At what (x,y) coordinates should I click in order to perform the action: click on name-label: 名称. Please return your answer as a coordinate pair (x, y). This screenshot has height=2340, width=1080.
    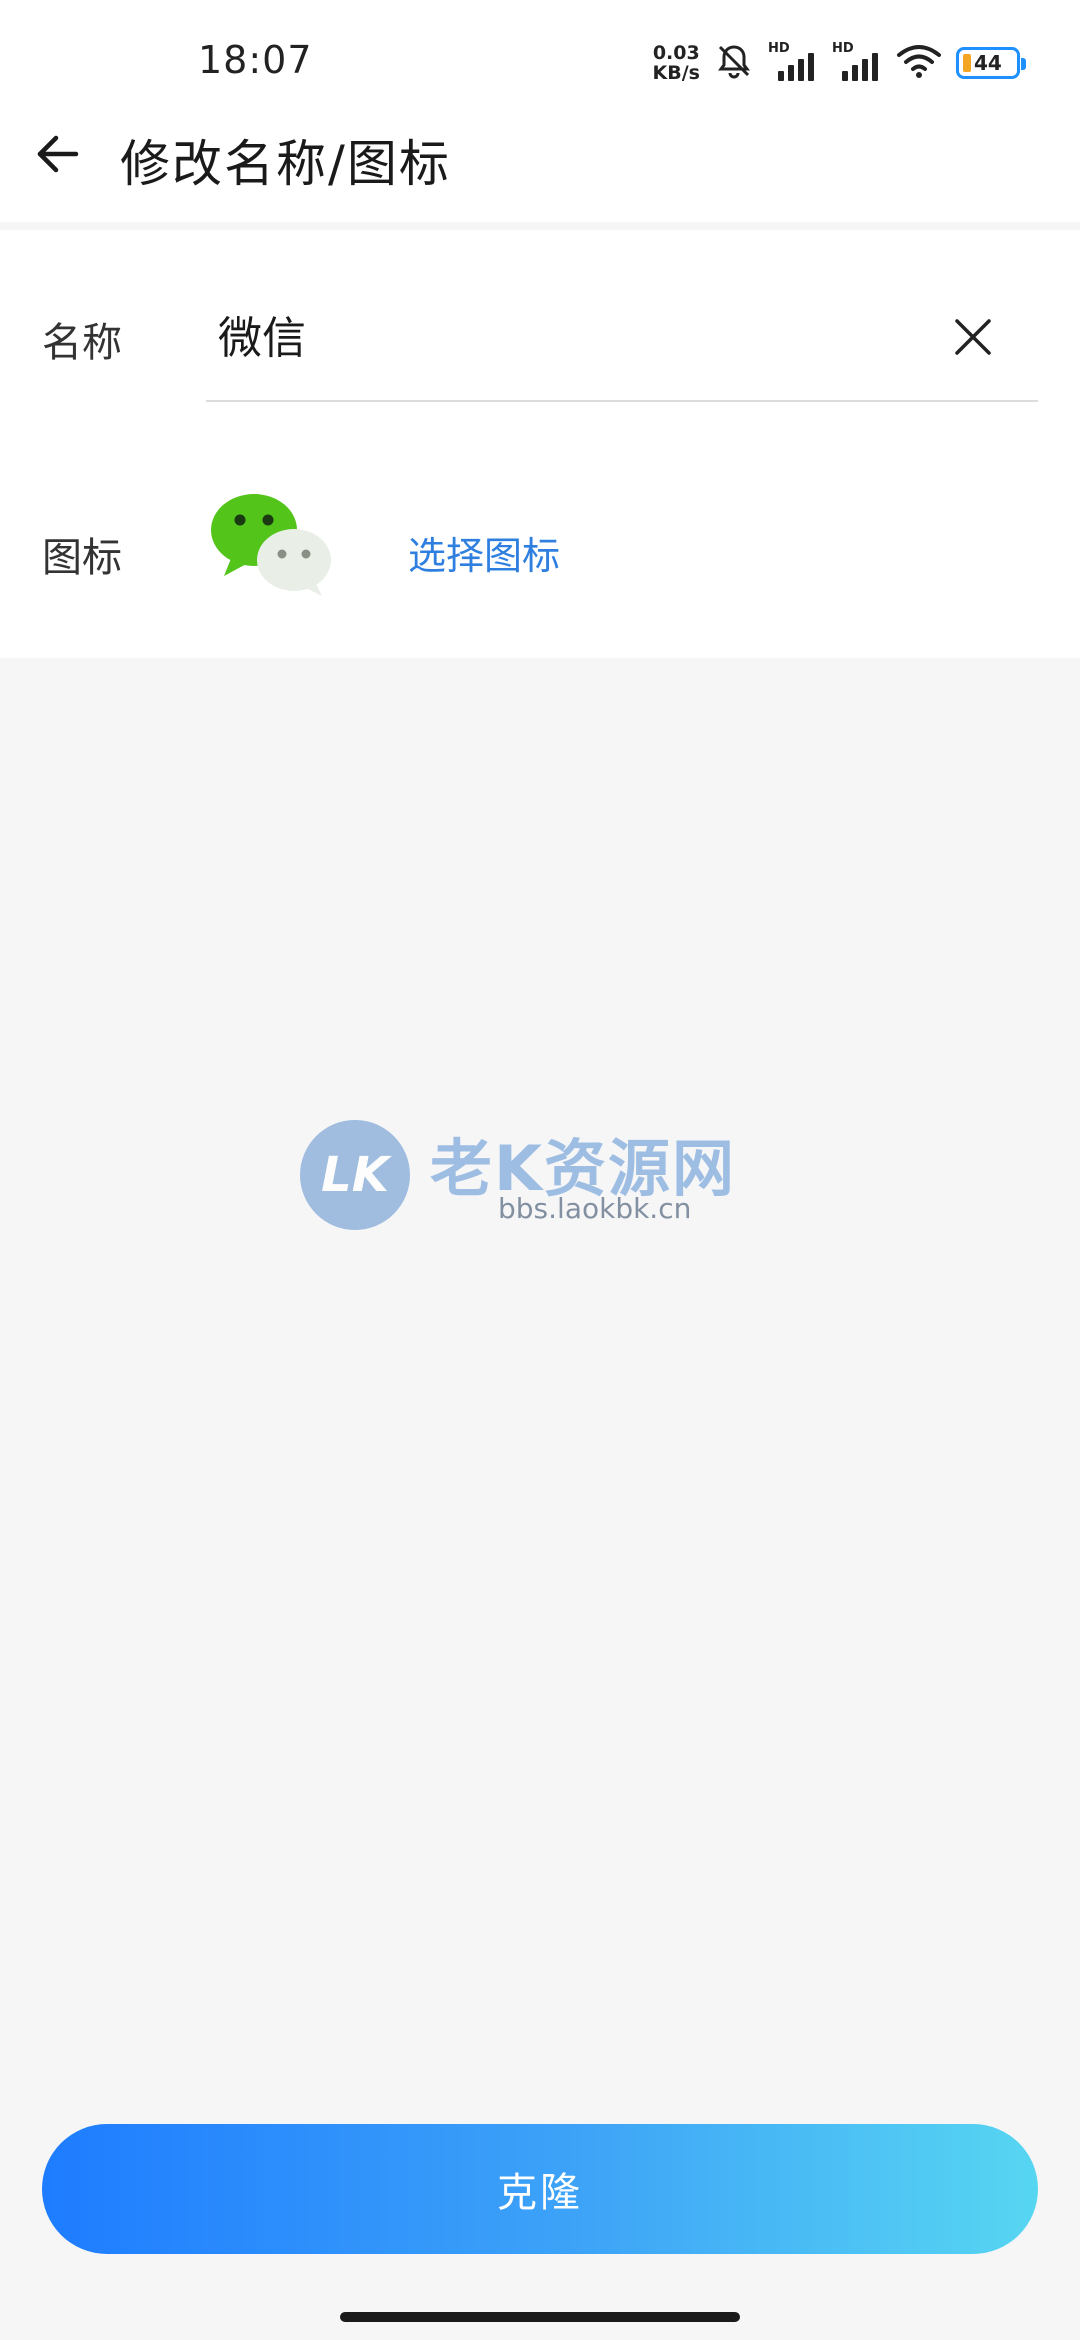
    Looking at the image, I should click on (82, 343).